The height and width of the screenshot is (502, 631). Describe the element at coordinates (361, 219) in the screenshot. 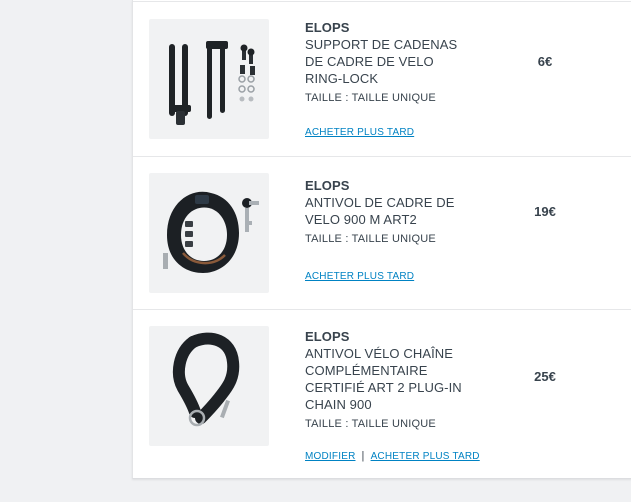

I see `product-name-line: VELO 900 M ART2` at that location.